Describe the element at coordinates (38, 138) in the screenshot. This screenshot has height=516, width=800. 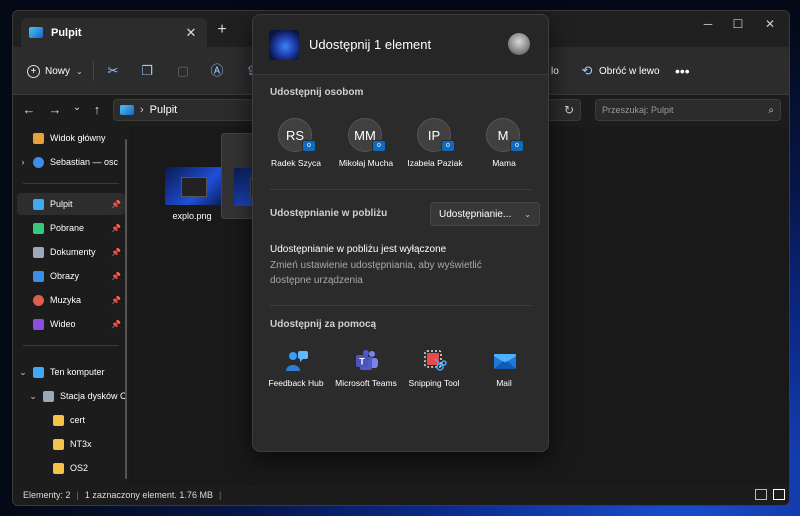
I see `home-icon` at that location.